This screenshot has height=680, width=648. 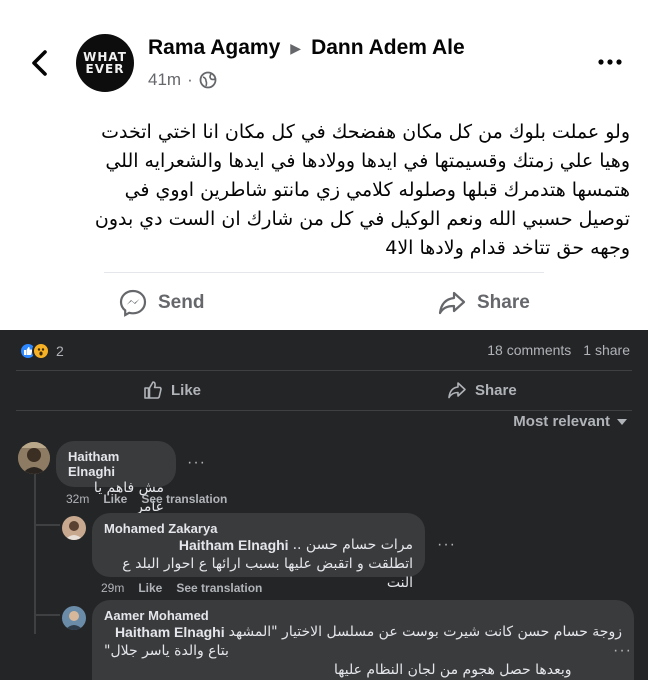 I want to click on avatar-text-2: EVER, so click(x=105, y=69).